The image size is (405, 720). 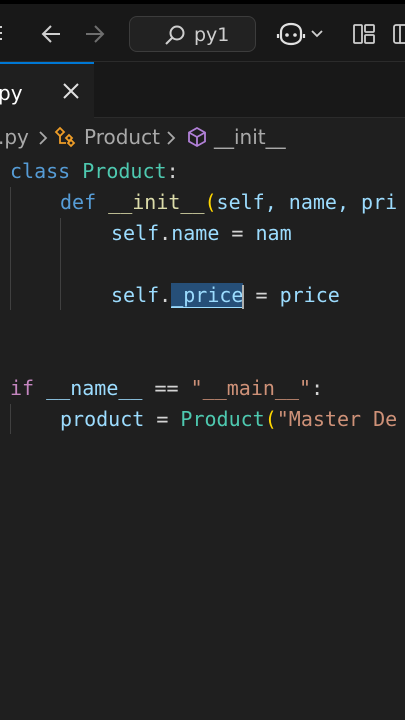 What do you see at coordinates (364, 34) in the screenshot?
I see `layout-icon` at bounding box center [364, 34].